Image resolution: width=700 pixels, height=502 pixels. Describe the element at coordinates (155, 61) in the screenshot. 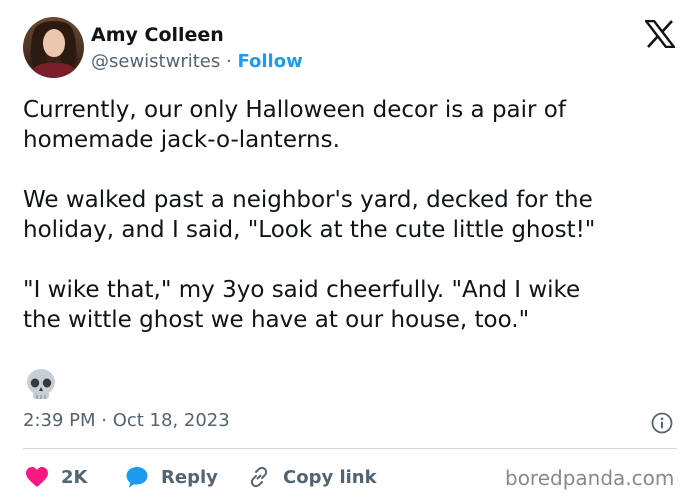

I see `author-handle: @sewistwrites` at that location.